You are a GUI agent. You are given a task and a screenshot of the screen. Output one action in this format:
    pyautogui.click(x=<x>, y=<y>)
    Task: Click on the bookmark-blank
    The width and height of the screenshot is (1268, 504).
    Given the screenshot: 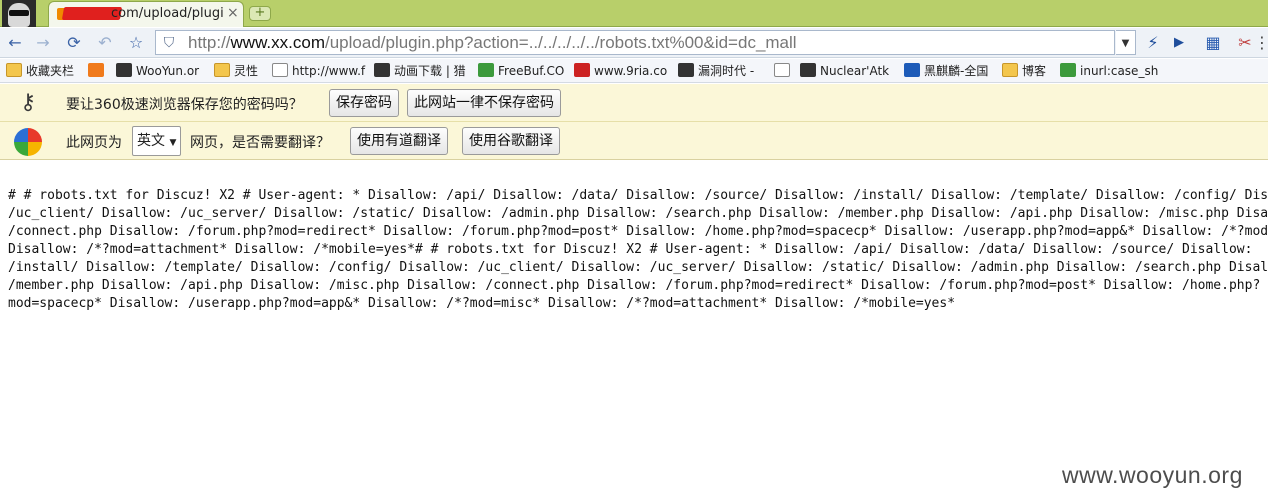 What is the action you would take?
    pyautogui.click(x=784, y=71)
    